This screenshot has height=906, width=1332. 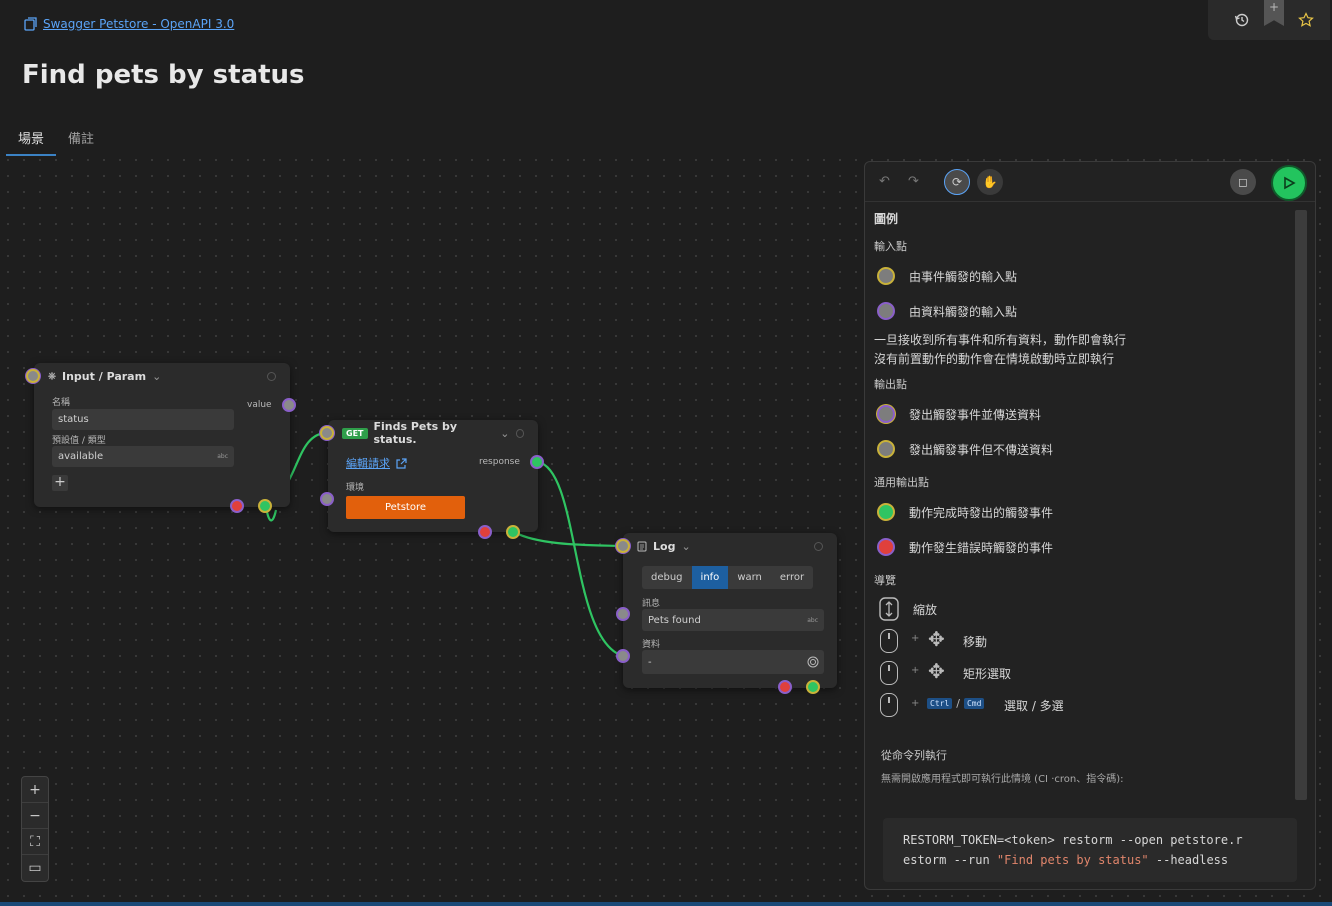 I want to click on move-arrows-icon: ✥, so click(x=936, y=639).